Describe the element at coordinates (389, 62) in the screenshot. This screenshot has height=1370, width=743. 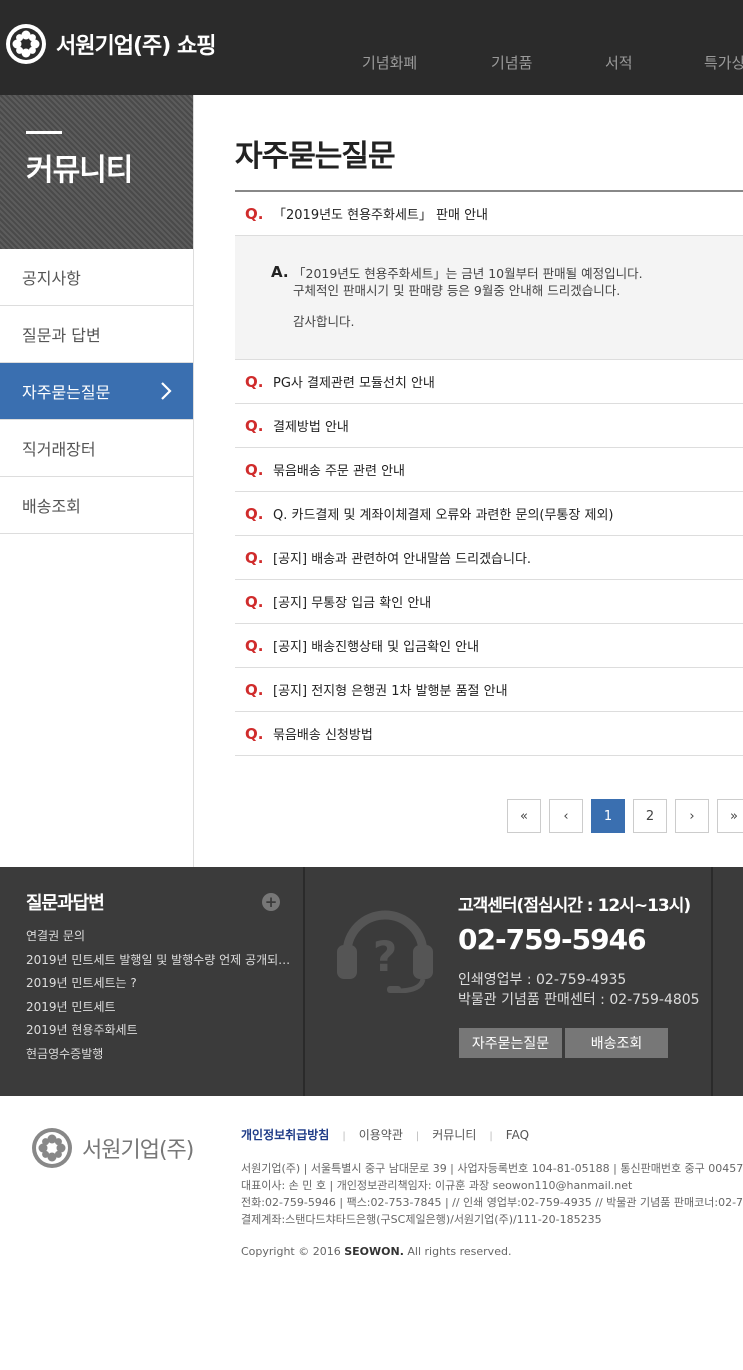
I see `nav-item-coins: 기념화폐` at that location.